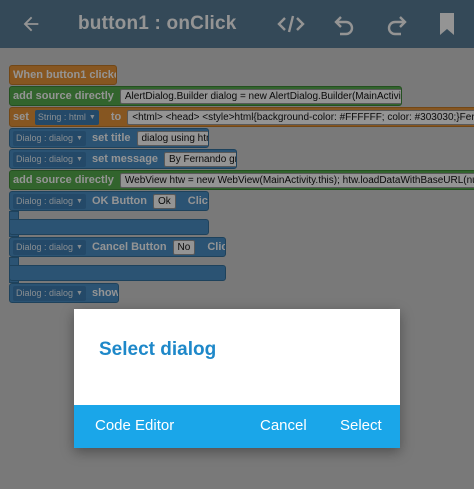 The width and height of the screenshot is (474, 489). I want to click on dialog-title: Select dialog, so click(158, 349).